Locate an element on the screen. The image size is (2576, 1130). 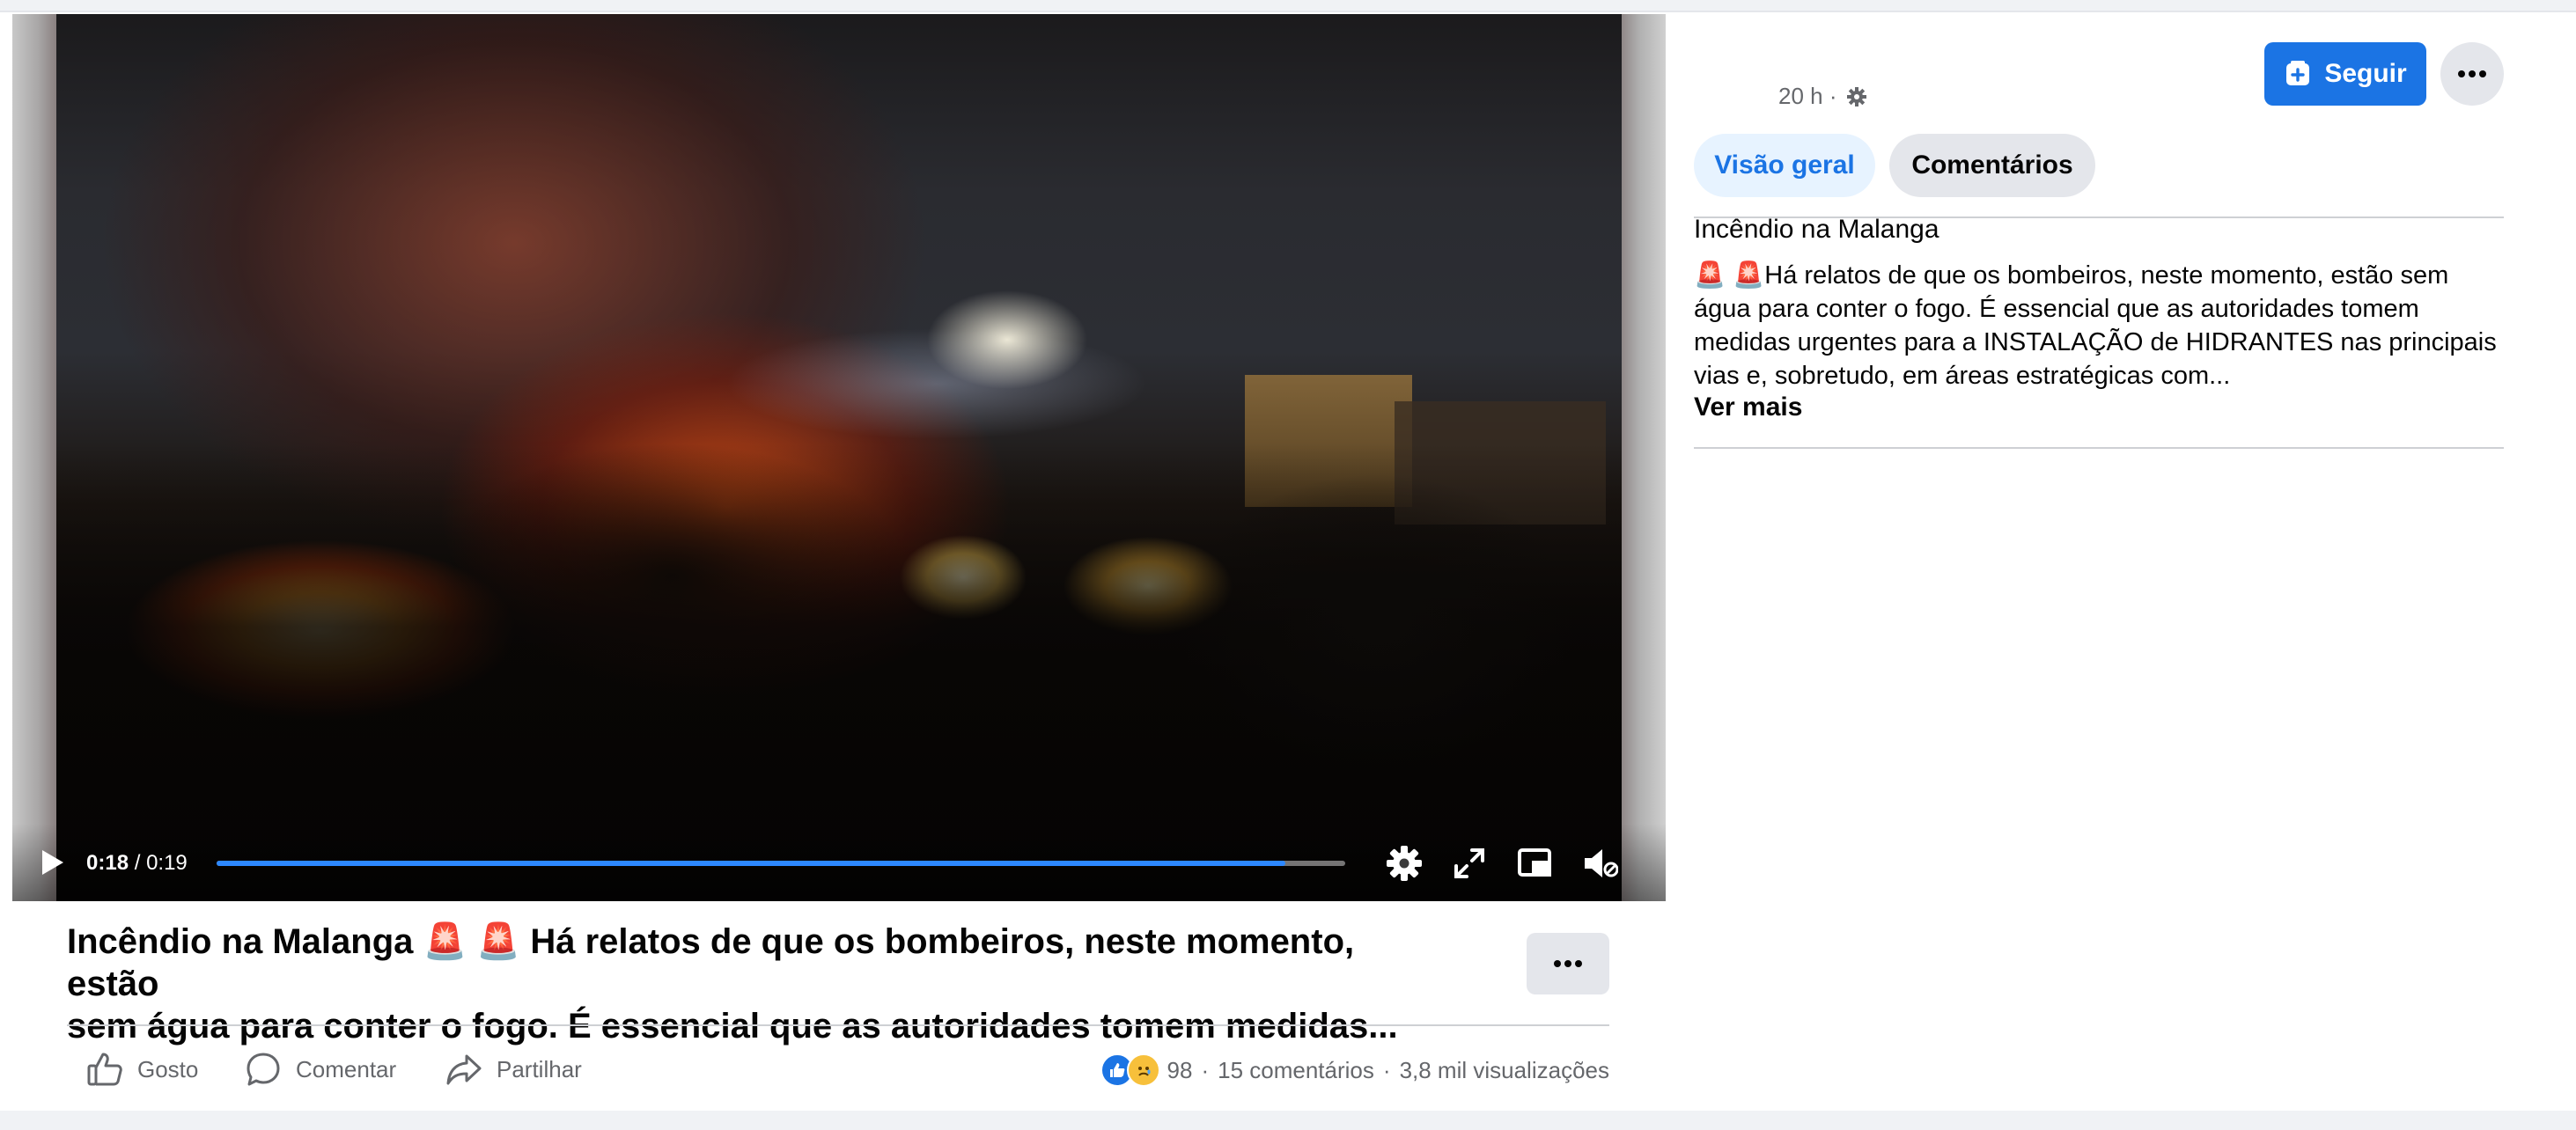
comments-count-link: 15 comentários is located at coordinates (1296, 1070).